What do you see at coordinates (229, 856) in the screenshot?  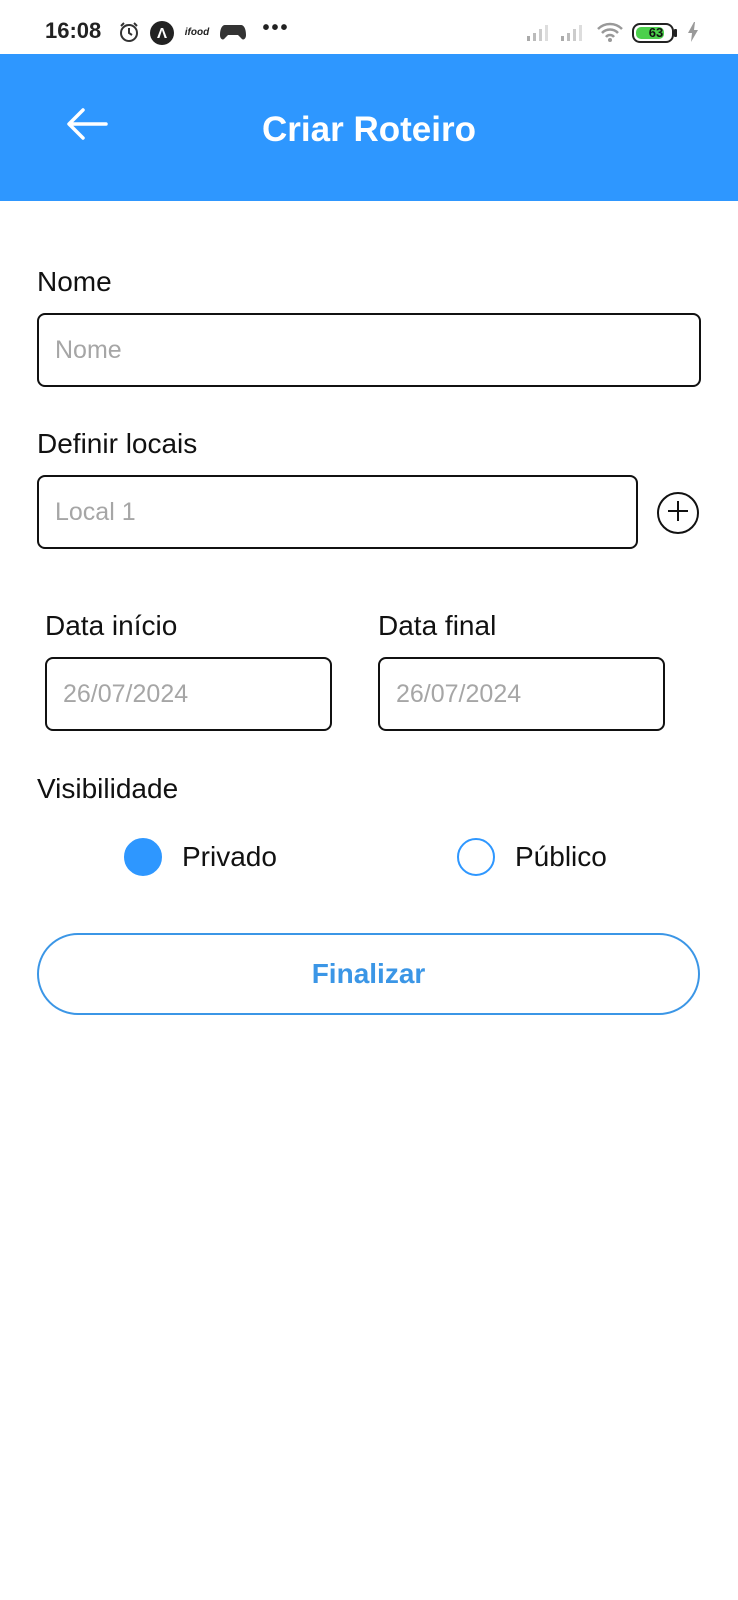 I see `radio-private-label: Privado` at bounding box center [229, 856].